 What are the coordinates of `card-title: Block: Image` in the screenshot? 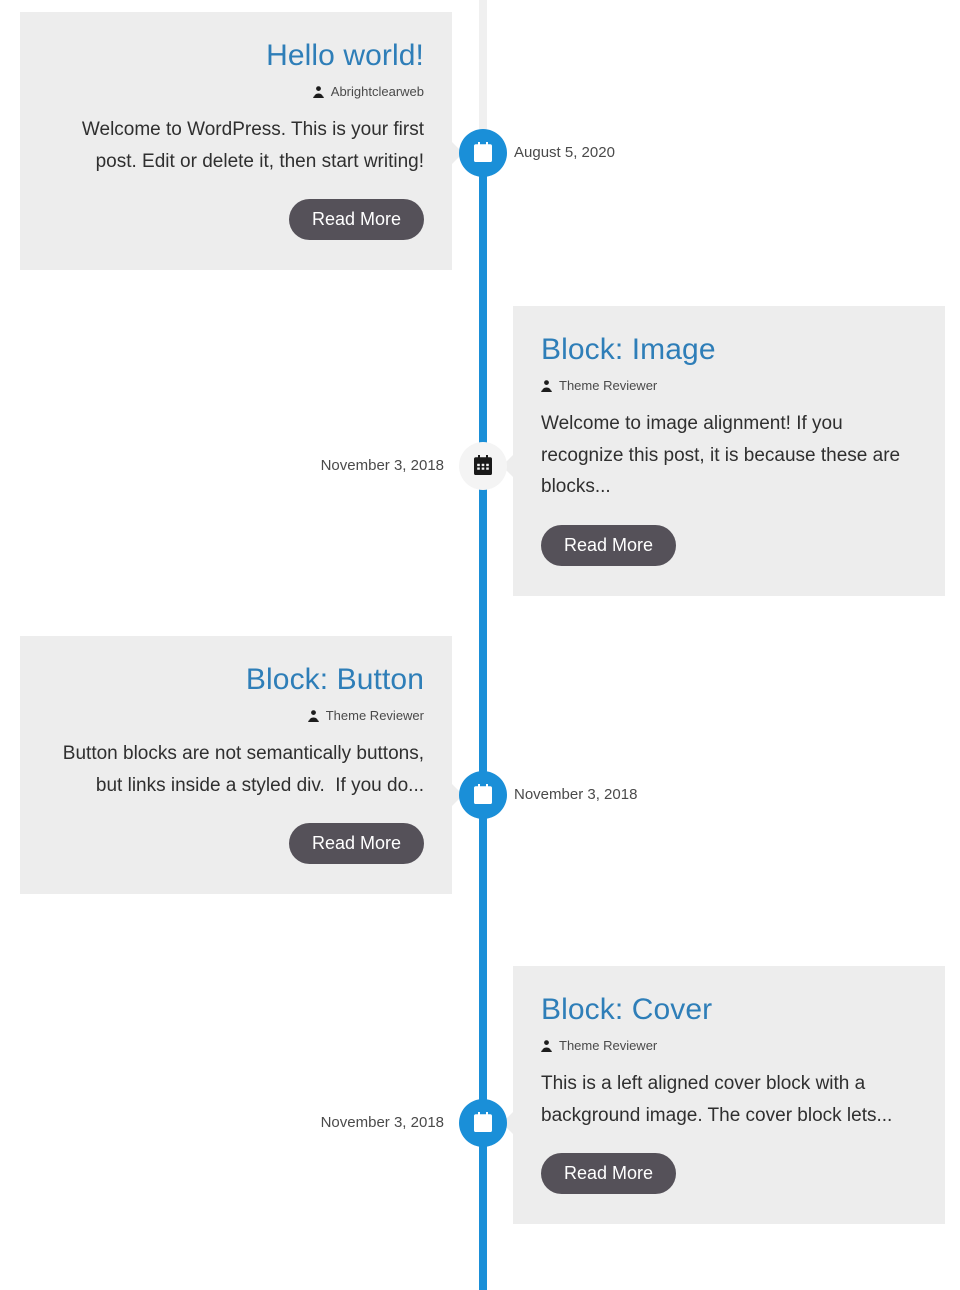 It's located at (729, 350).